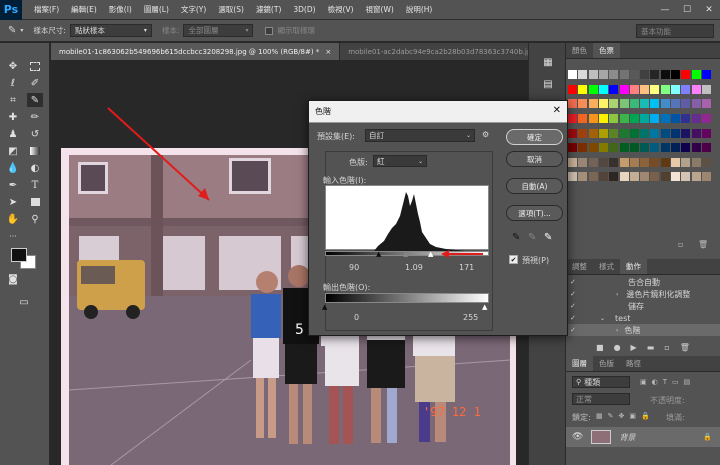 The width and height of the screenshot is (720, 465). I want to click on marquee-tool-icon, so click(35, 66).